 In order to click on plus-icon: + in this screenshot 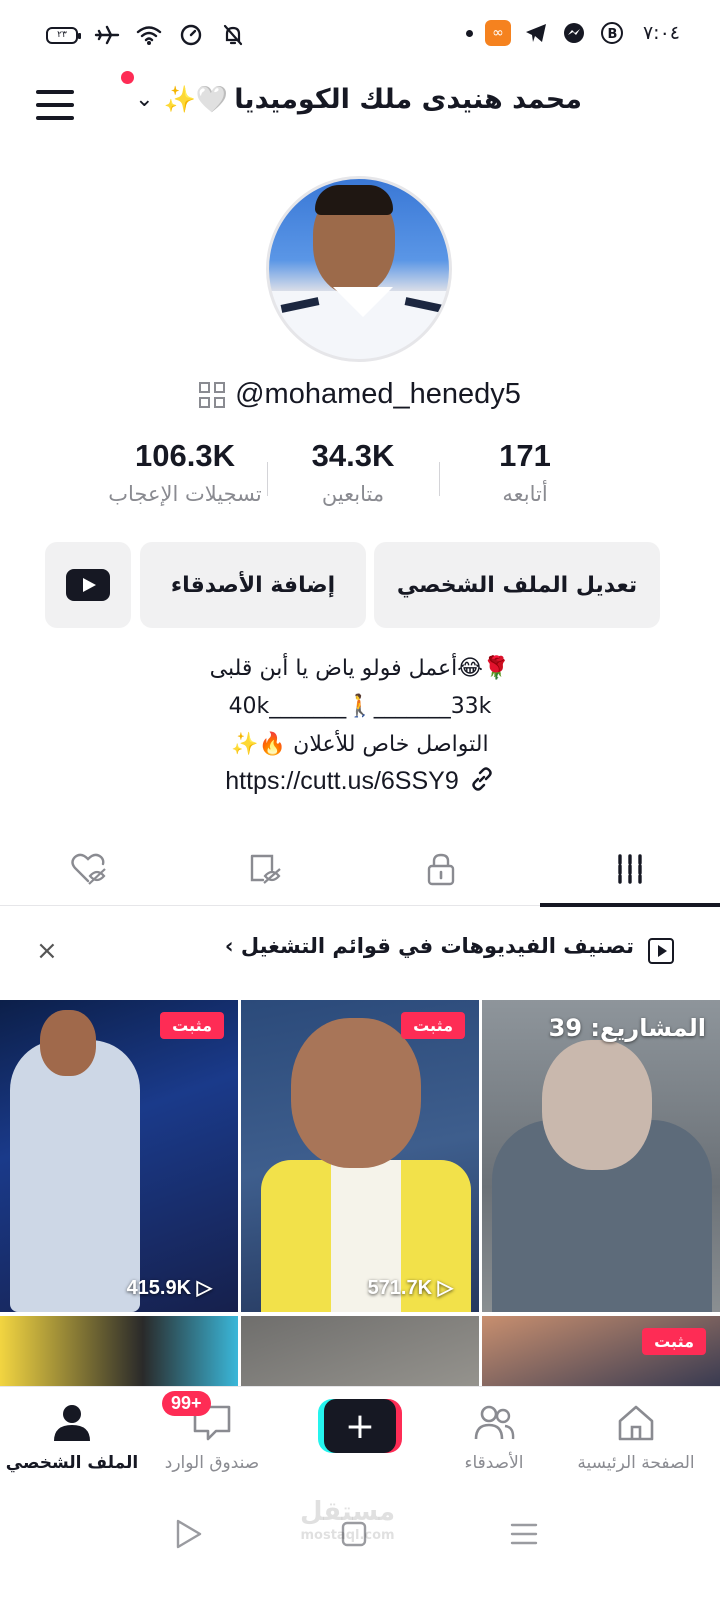, I will do `click(360, 1426)`.